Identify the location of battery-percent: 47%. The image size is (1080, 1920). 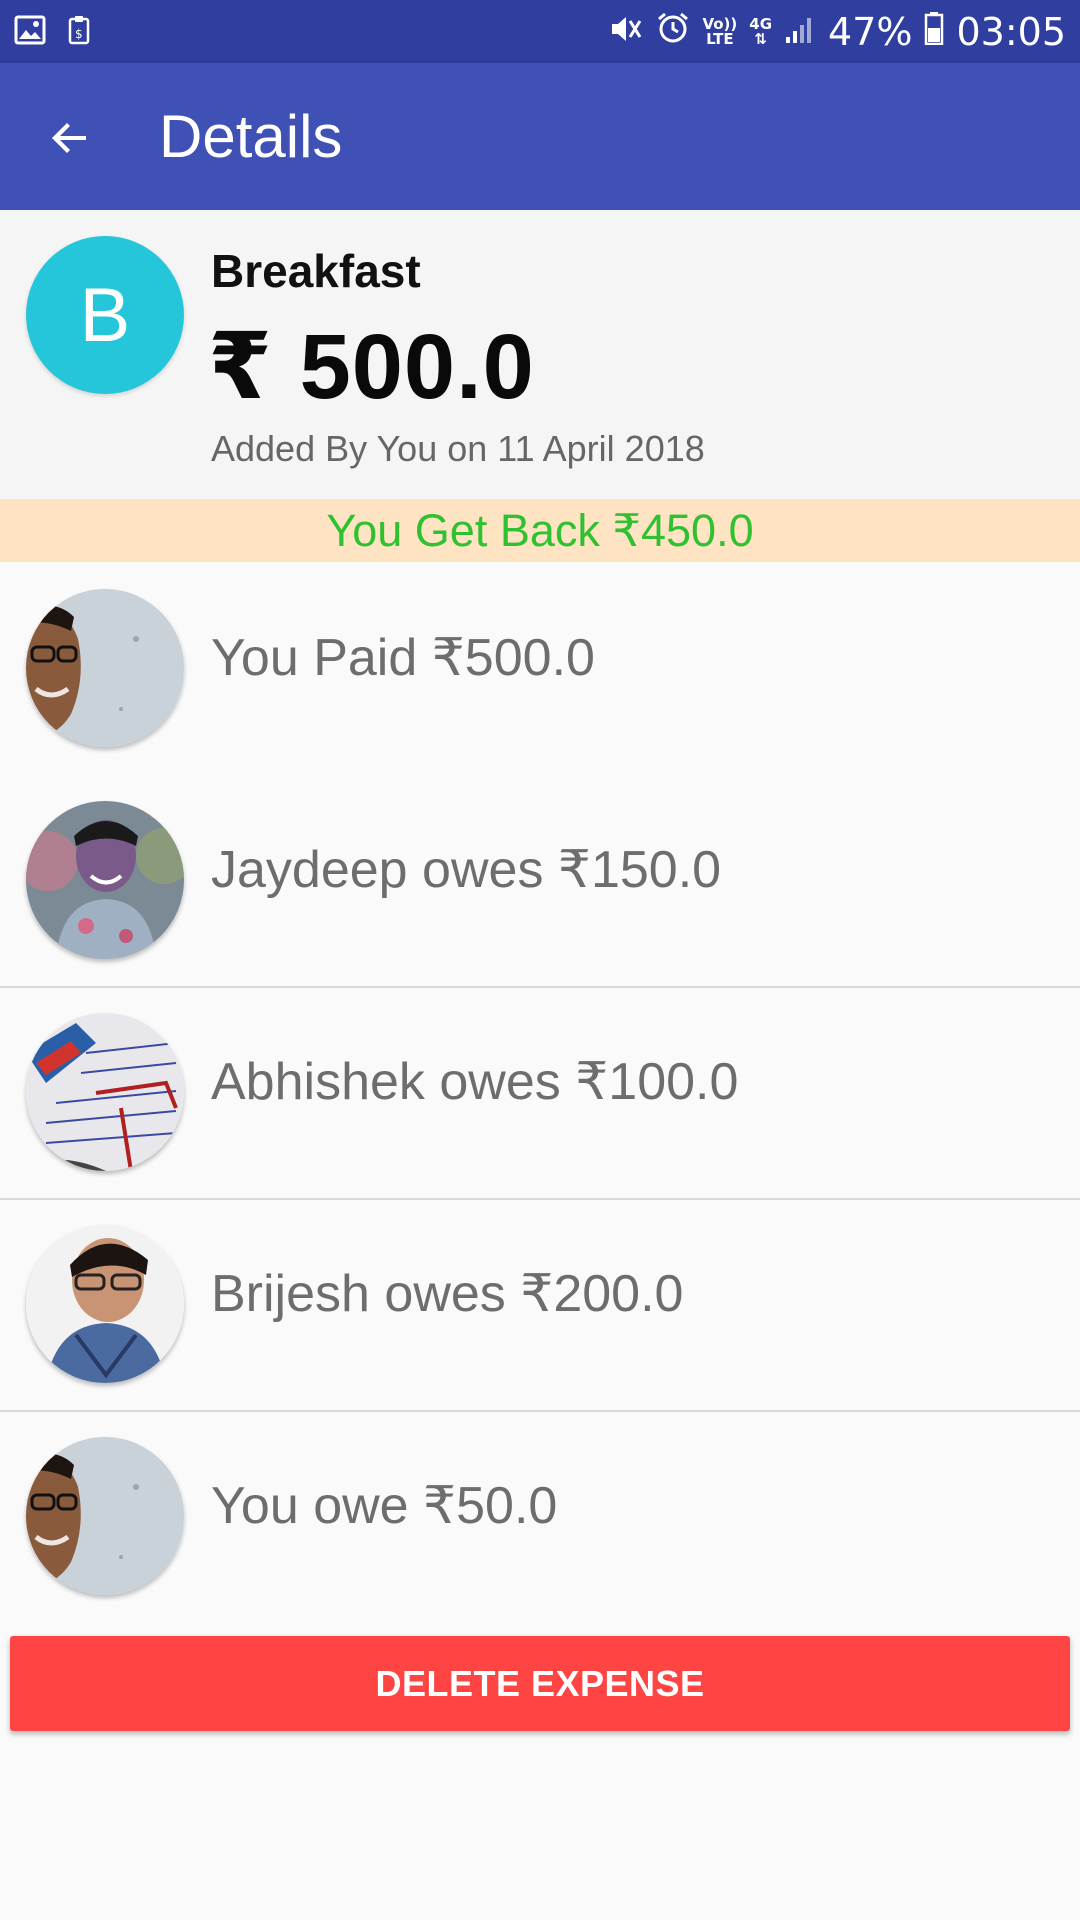
(870, 32).